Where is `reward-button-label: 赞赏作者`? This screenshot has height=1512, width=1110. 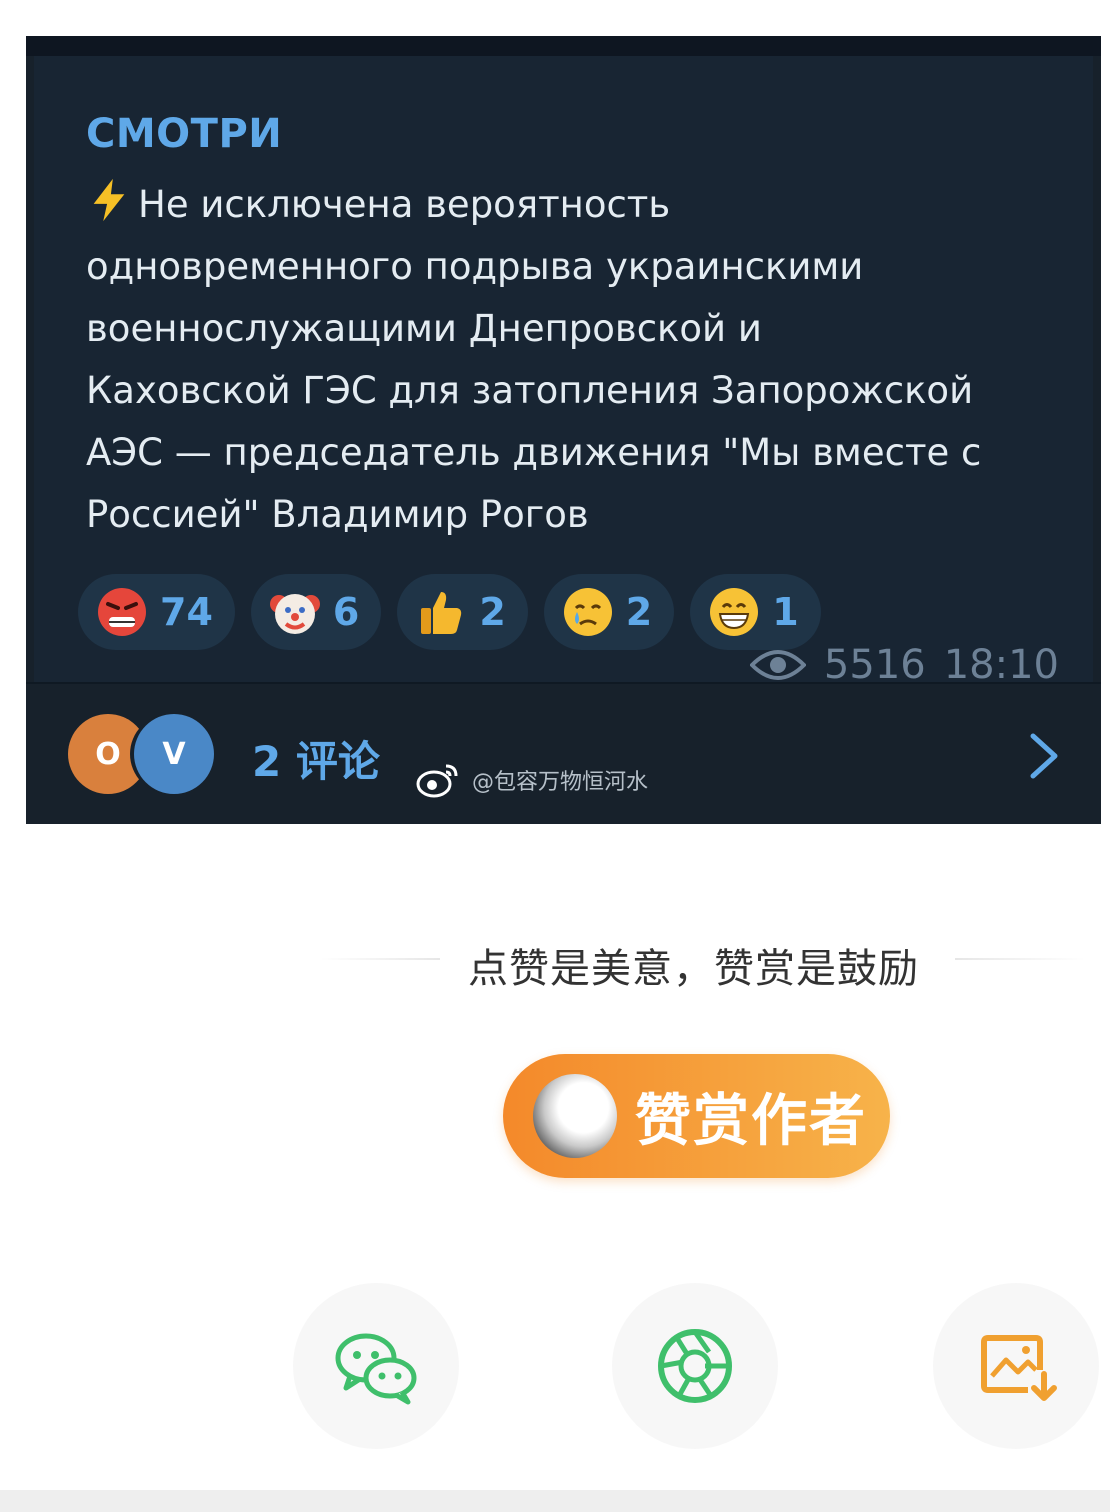
reward-button-label: 赞赏作者 is located at coordinates (751, 1121).